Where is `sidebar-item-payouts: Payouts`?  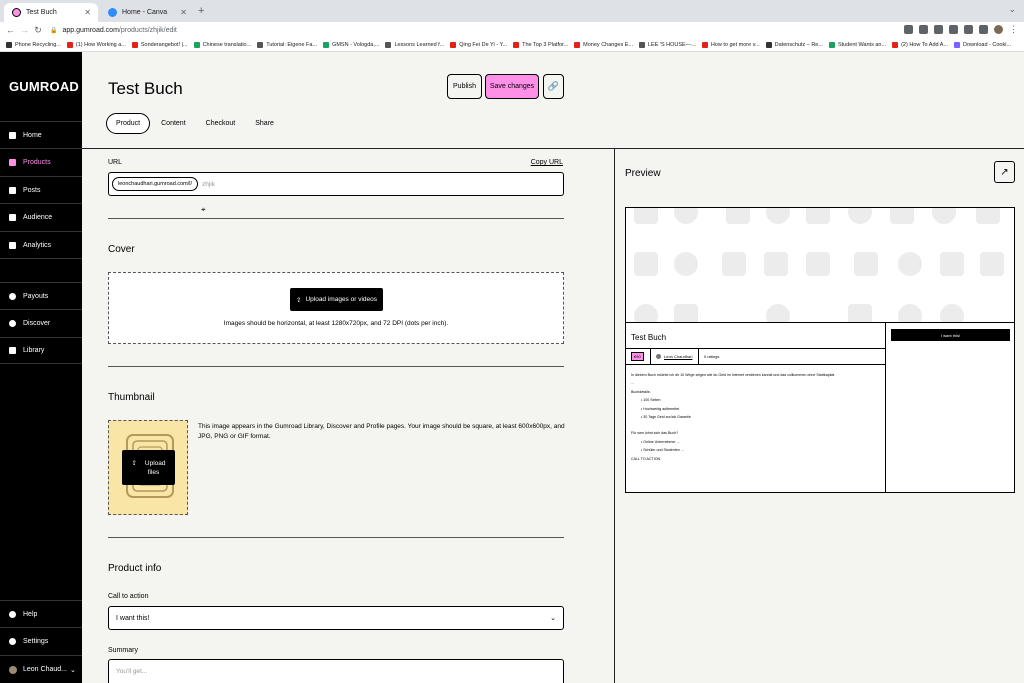 sidebar-item-payouts: Payouts is located at coordinates (41, 295).